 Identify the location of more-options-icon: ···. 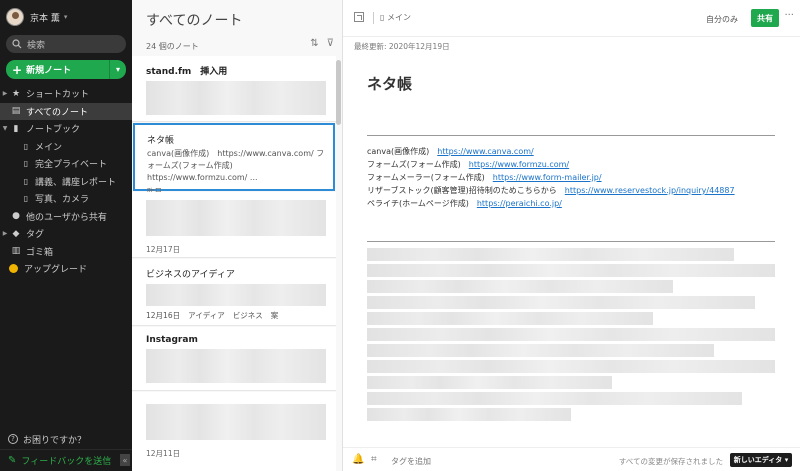
(789, 15).